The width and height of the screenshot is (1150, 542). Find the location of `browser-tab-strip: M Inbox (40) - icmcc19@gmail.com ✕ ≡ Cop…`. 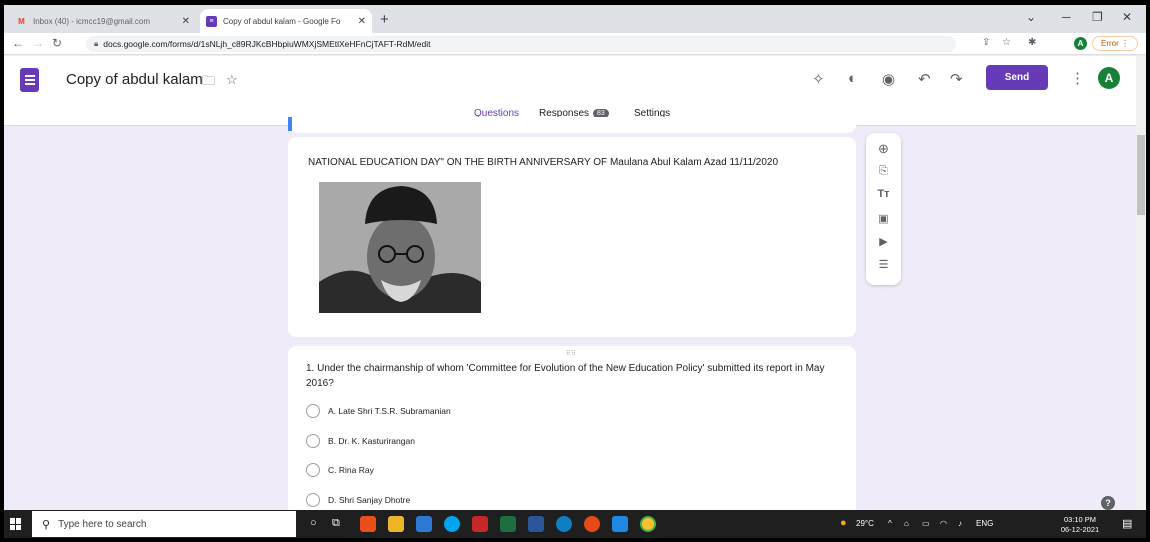

browser-tab-strip: M Inbox (40) - icmcc19@gmail.com ✕ ≡ Cop… is located at coordinates (575, 19).